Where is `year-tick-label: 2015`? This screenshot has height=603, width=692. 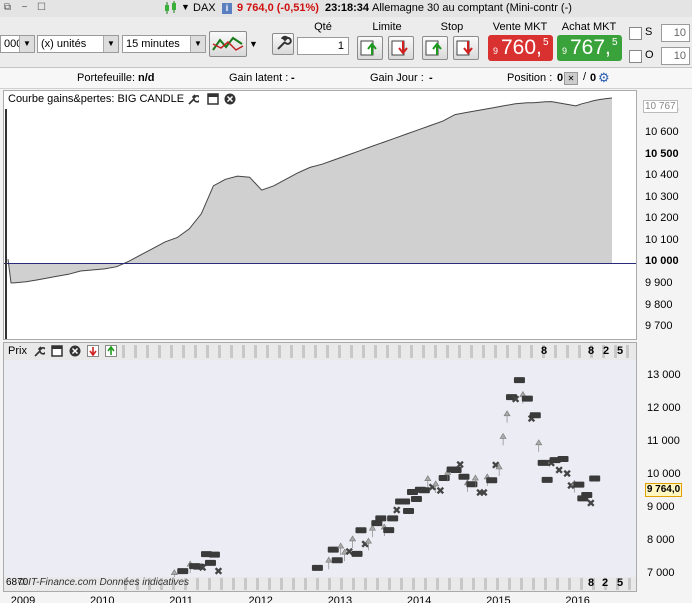
year-tick-label: 2015 is located at coordinates (498, 599).